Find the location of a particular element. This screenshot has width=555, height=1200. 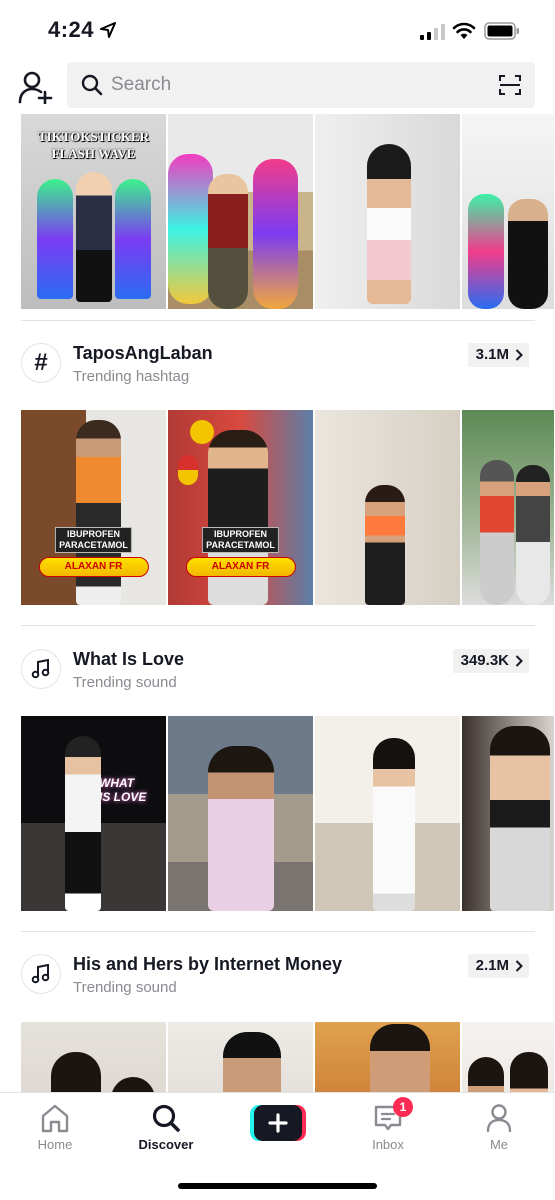

section-title: TaposAngLaban is located at coordinates (143, 353).